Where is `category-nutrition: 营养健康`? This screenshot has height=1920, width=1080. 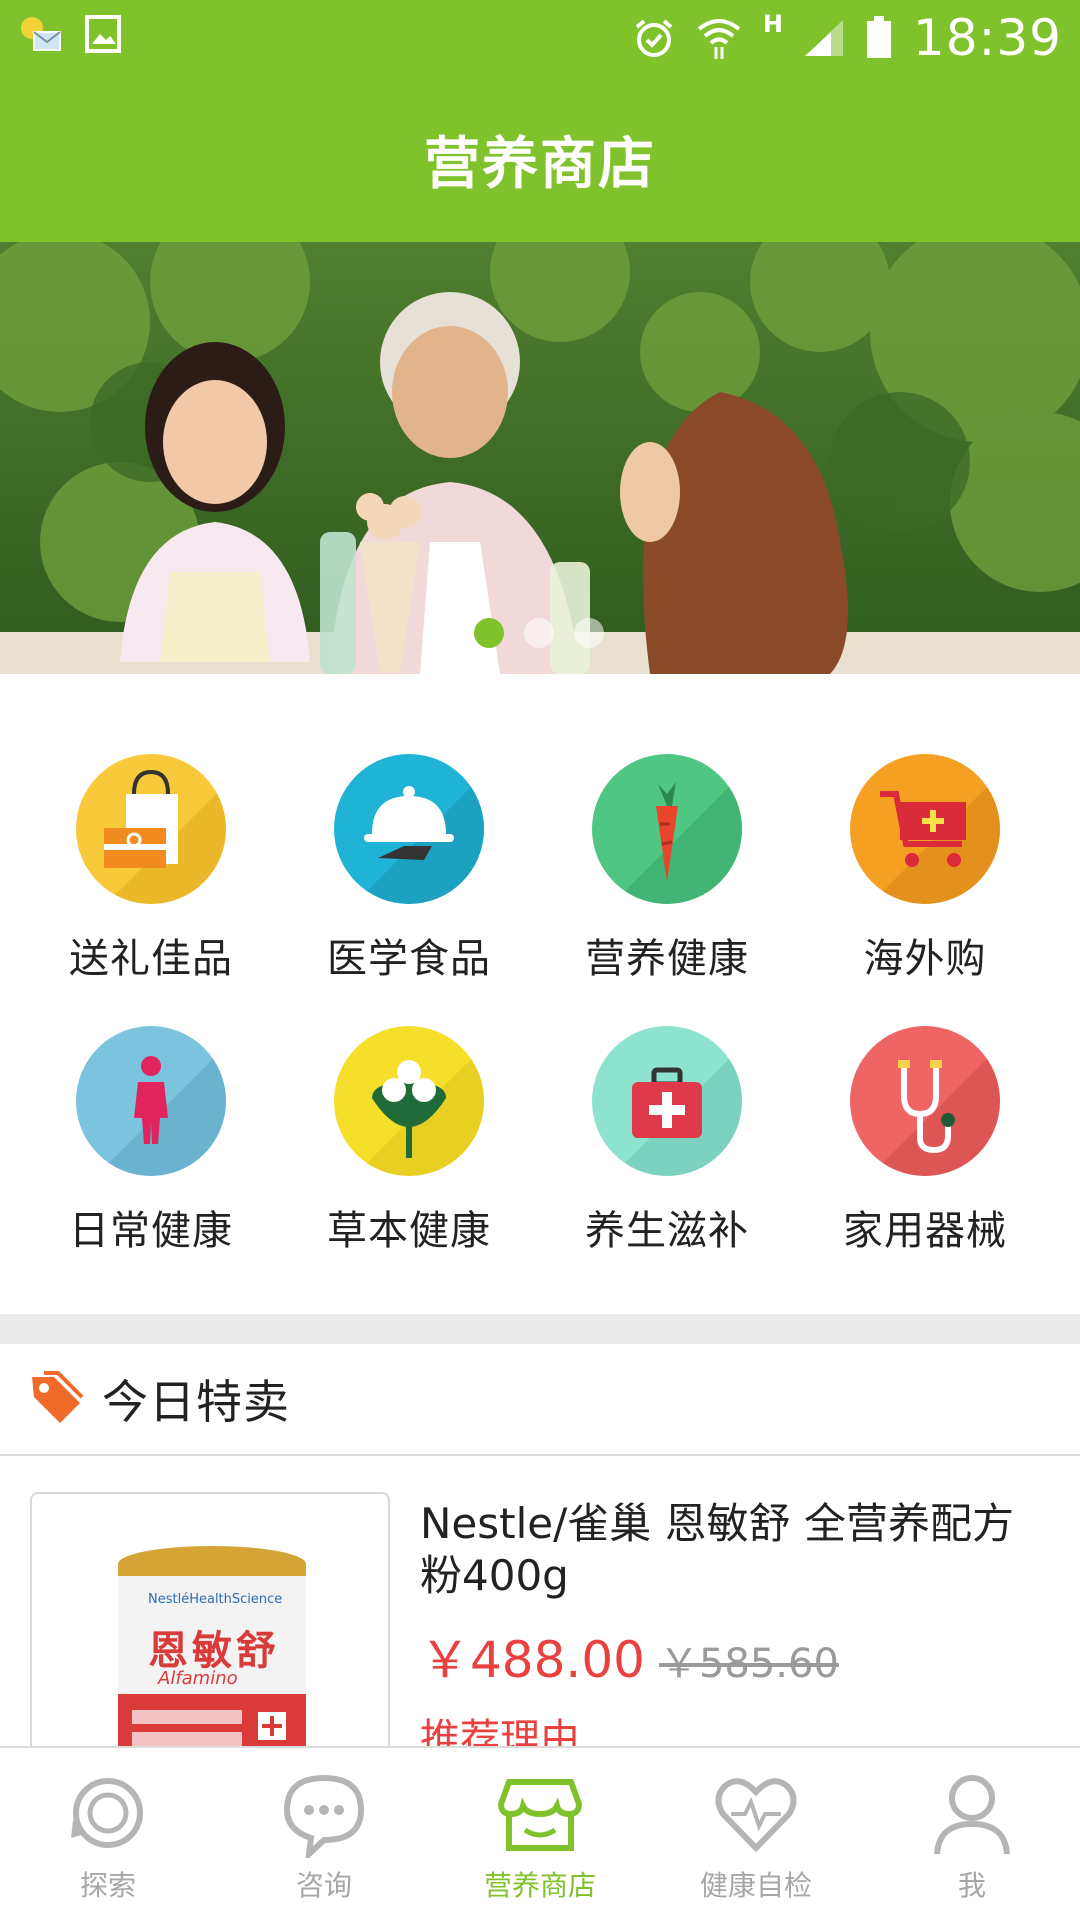
category-nutrition: 营养健康 is located at coordinates (667, 884).